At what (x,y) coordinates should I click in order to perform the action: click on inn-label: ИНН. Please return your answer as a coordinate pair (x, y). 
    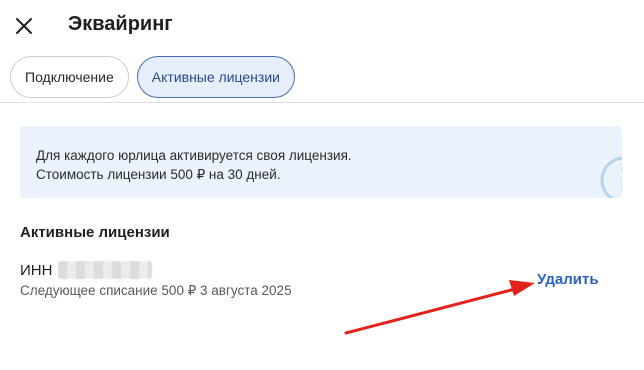
    Looking at the image, I should click on (36, 270).